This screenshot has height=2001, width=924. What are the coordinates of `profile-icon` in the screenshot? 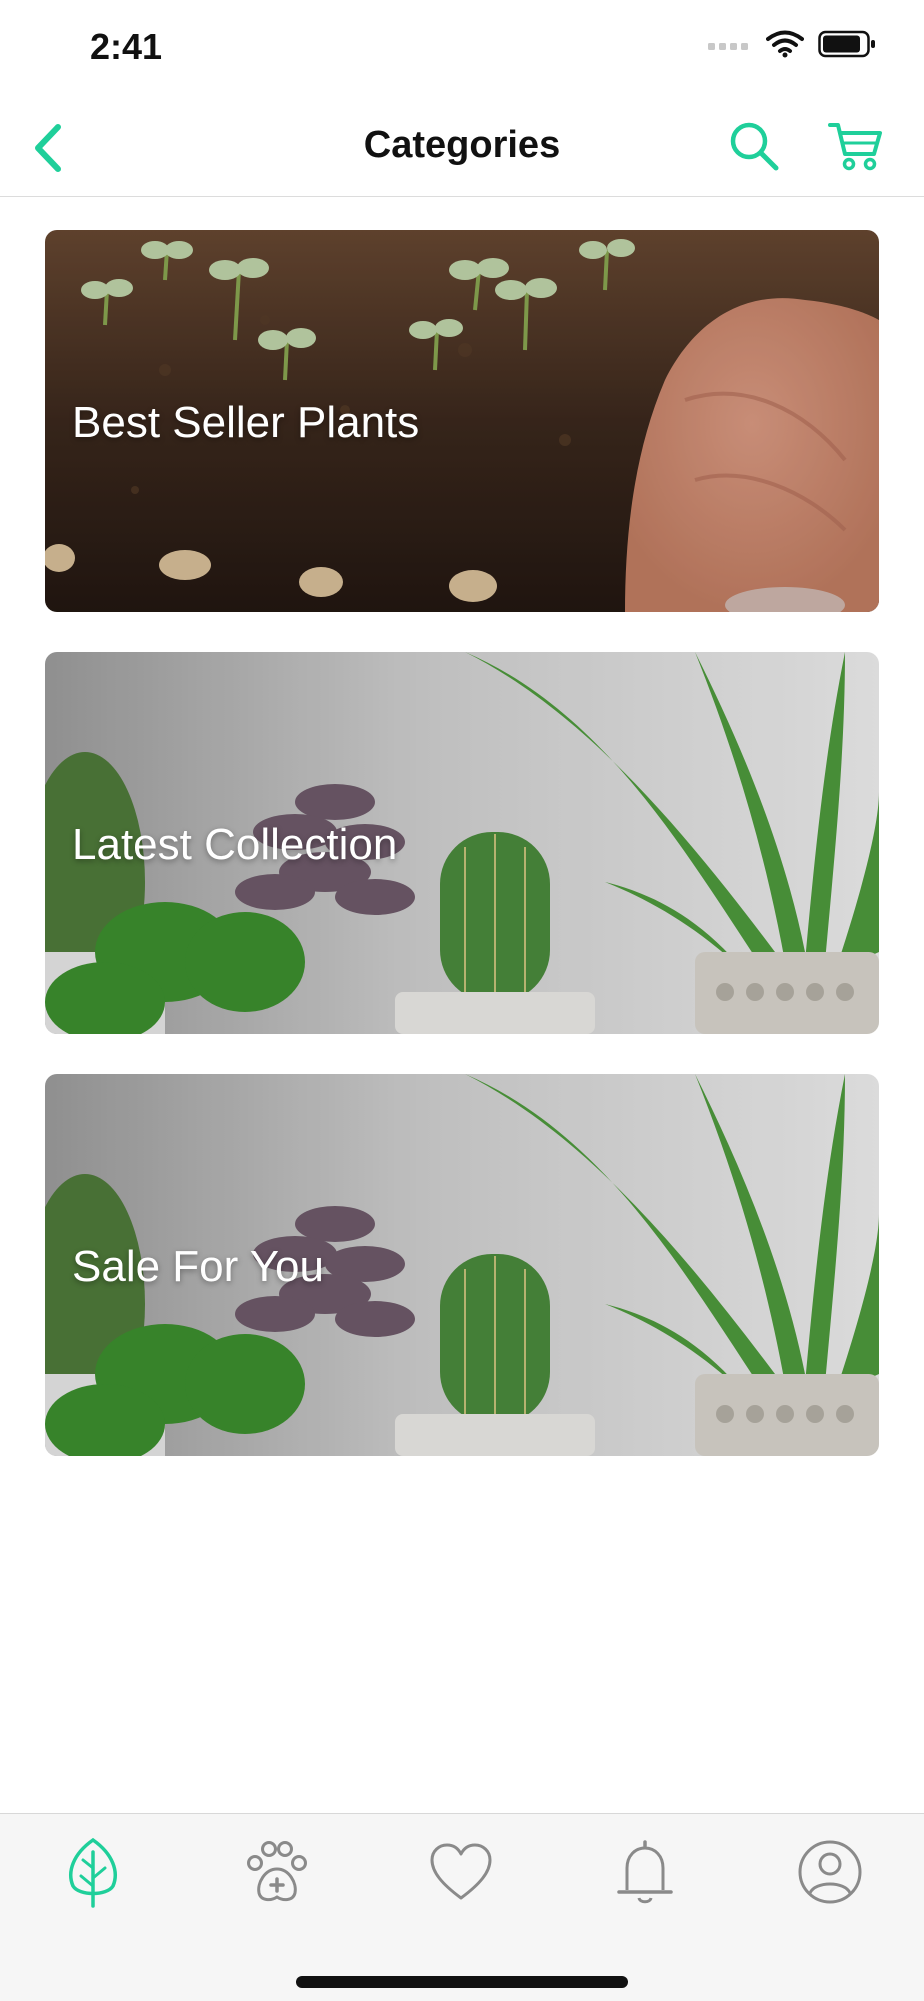 It's located at (830, 1872).